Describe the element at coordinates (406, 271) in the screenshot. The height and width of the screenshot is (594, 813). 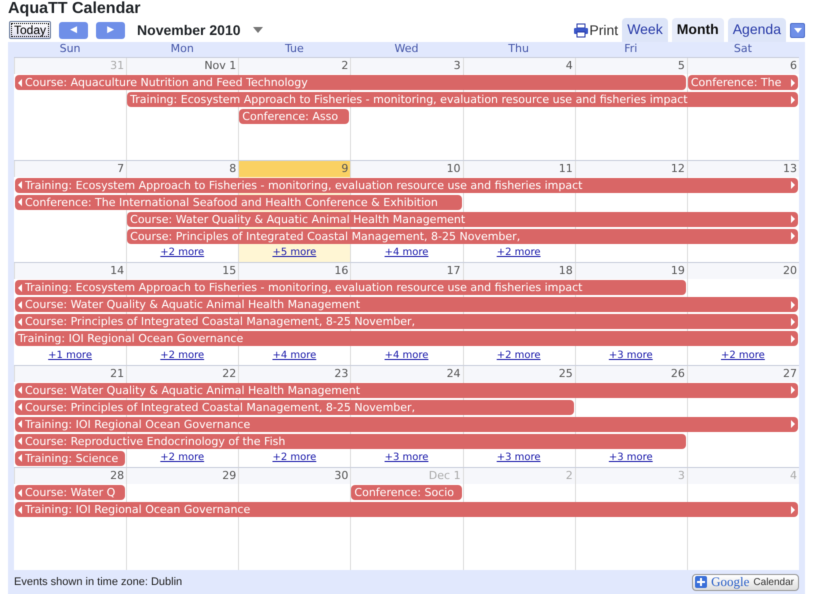
I see `day-number: 17` at that location.